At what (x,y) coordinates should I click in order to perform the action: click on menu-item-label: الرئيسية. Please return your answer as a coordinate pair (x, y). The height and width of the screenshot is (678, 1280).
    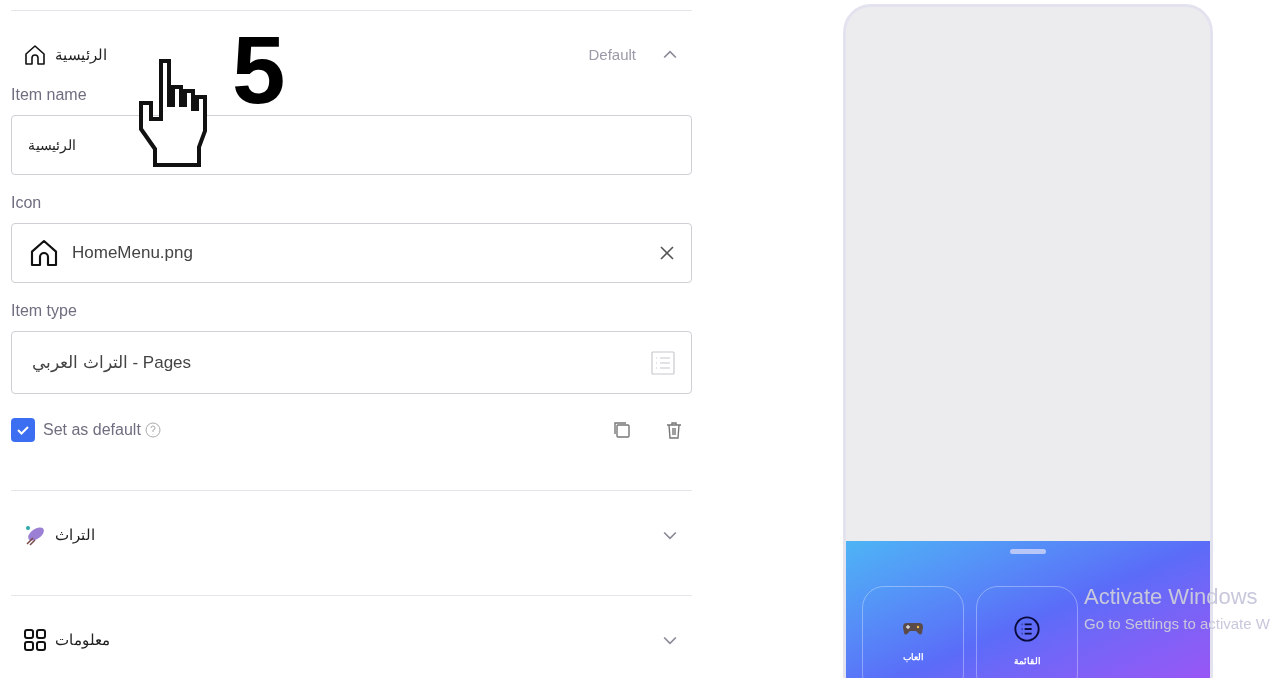
    Looking at the image, I should click on (81, 55).